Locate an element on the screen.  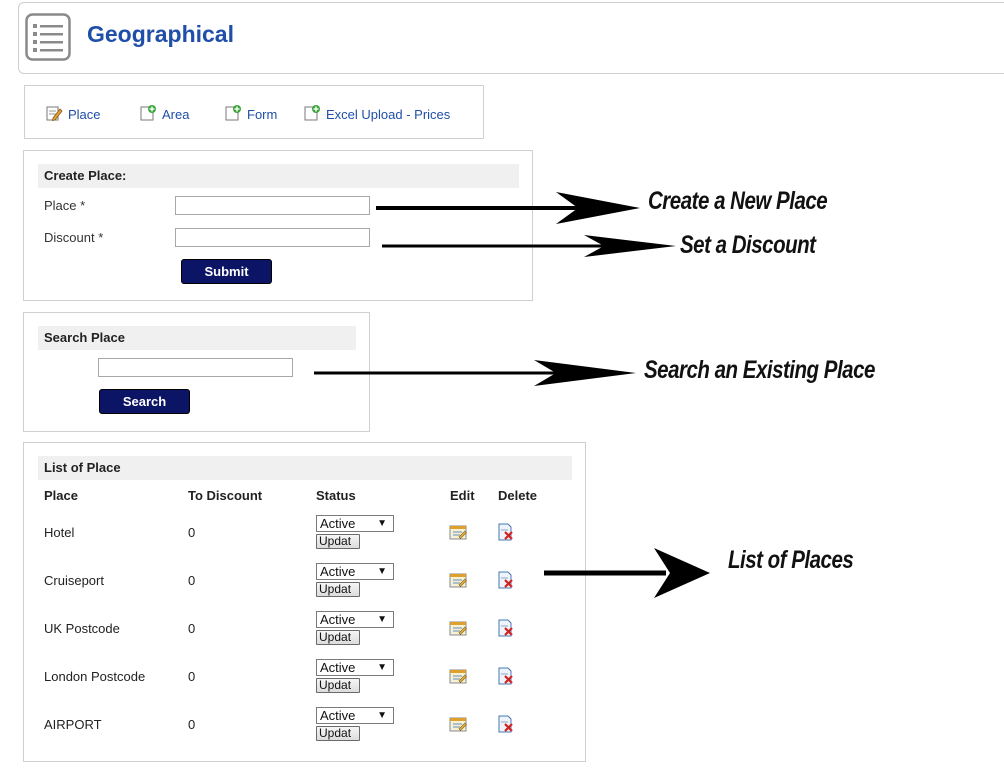
arrow-list-places is located at coordinates (627, 573).